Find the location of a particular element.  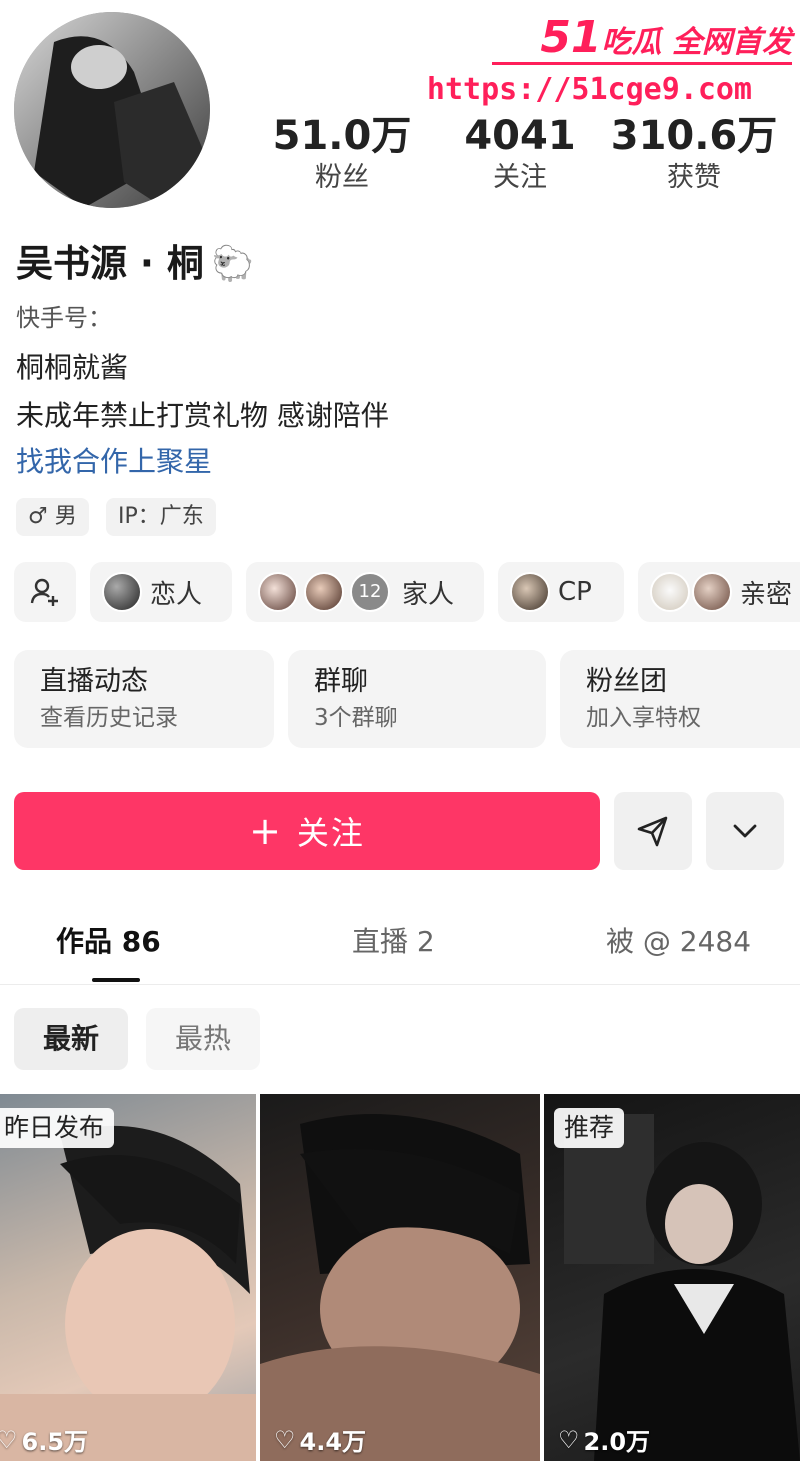

profile-avatar is located at coordinates (112, 110).